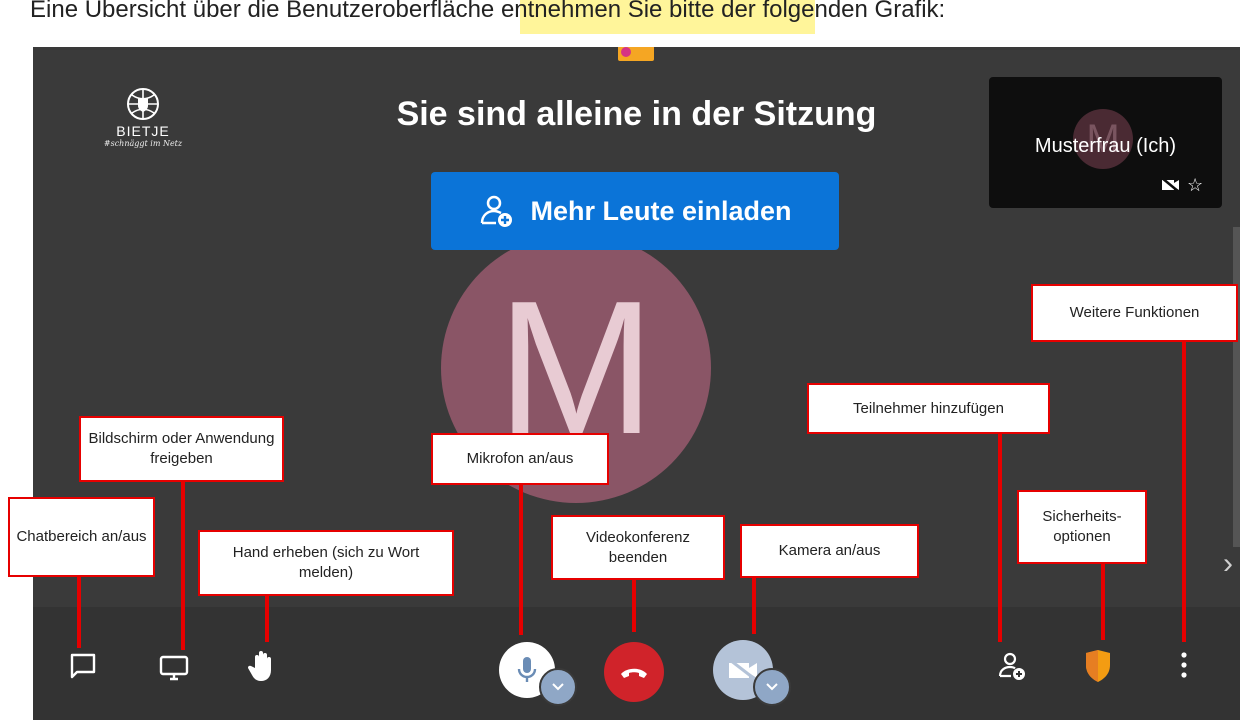 This screenshot has height=720, width=1240. What do you see at coordinates (1103, 601) in the screenshot?
I see `callout-line-security` at bounding box center [1103, 601].